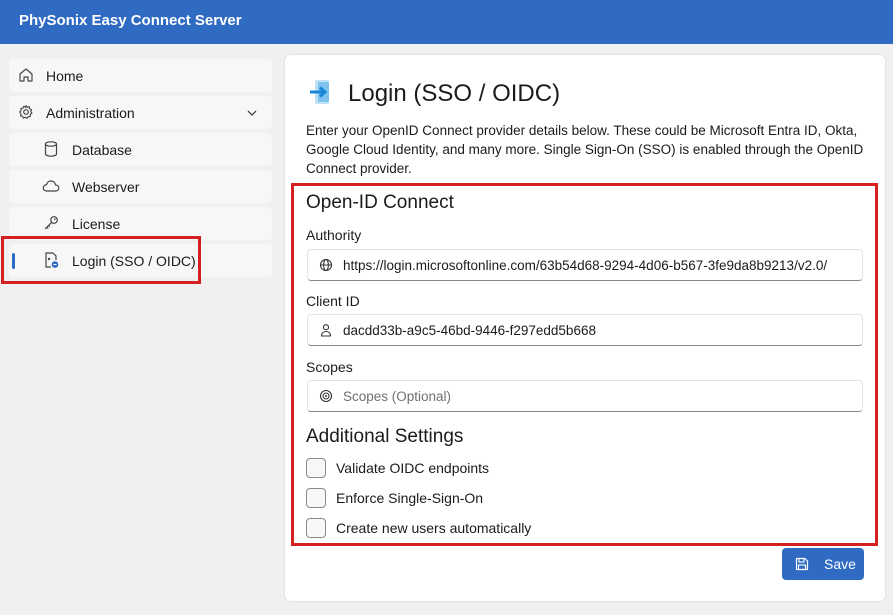  I want to click on client-id-value: dacdd33b-a9c5-46bd-9446-f297edd5b668, so click(469, 330).